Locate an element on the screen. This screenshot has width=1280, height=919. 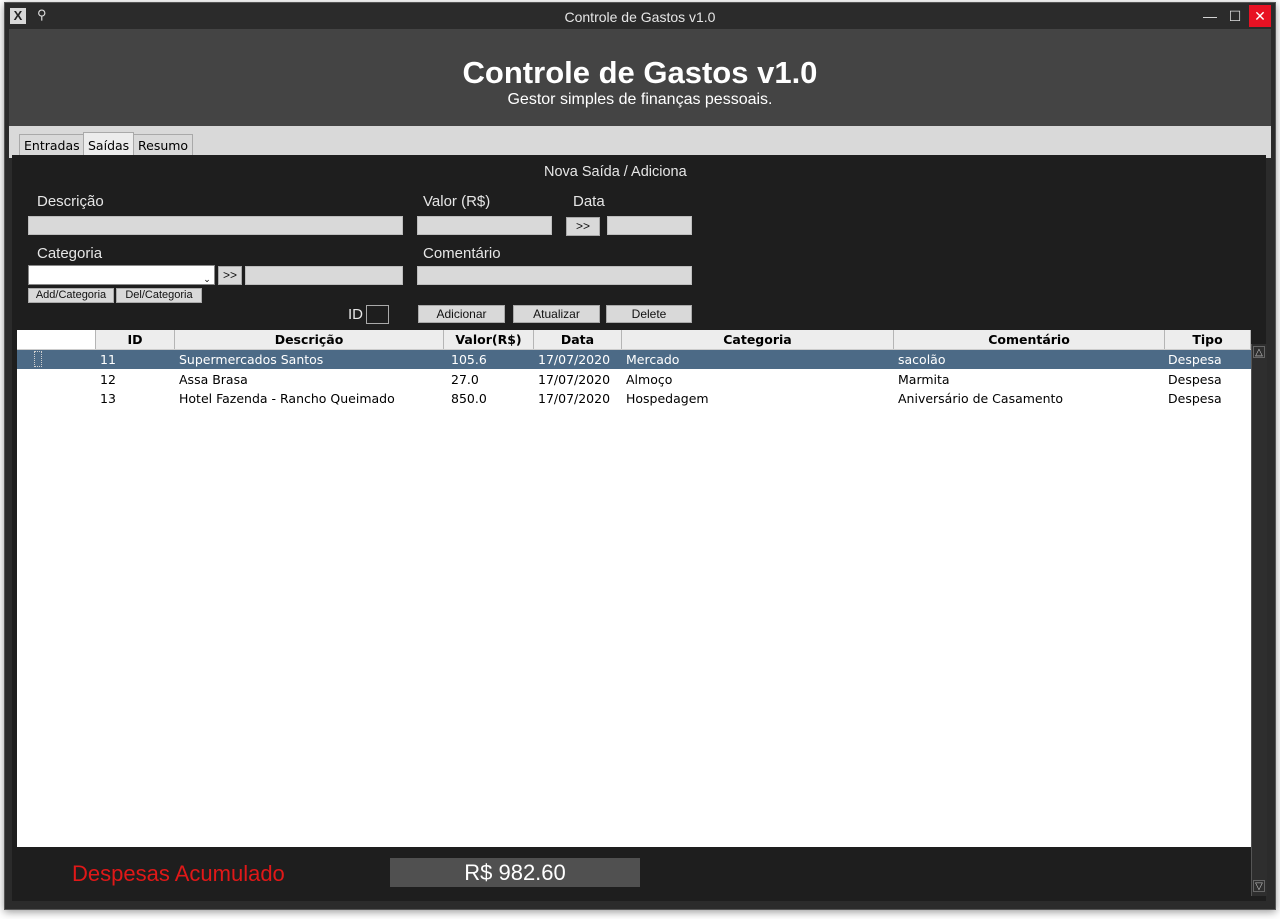
column-header-tipo: Tipo is located at coordinates (1207, 339).